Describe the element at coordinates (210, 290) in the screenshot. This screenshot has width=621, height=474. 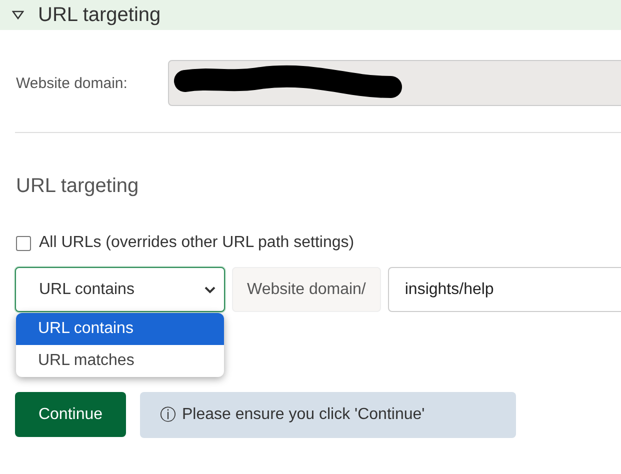
I see `chevron-down-icon` at that location.